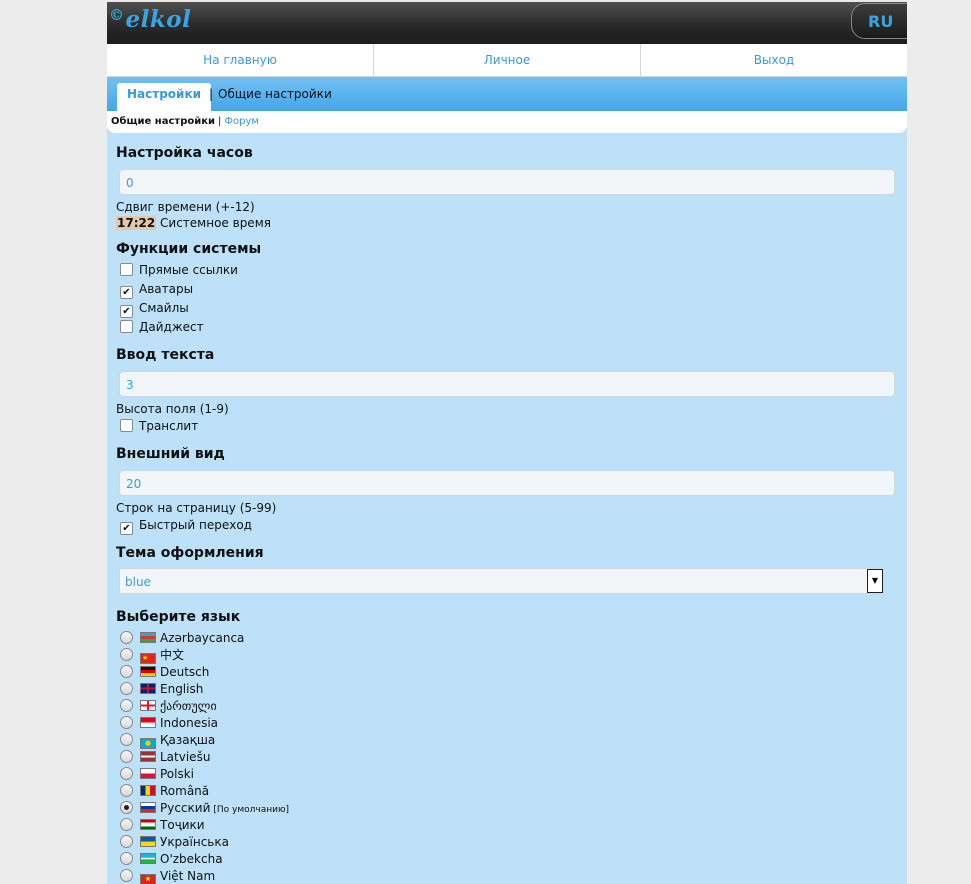 This screenshot has width=971, height=884. I want to click on theme-select: blue ▼, so click(501, 581).